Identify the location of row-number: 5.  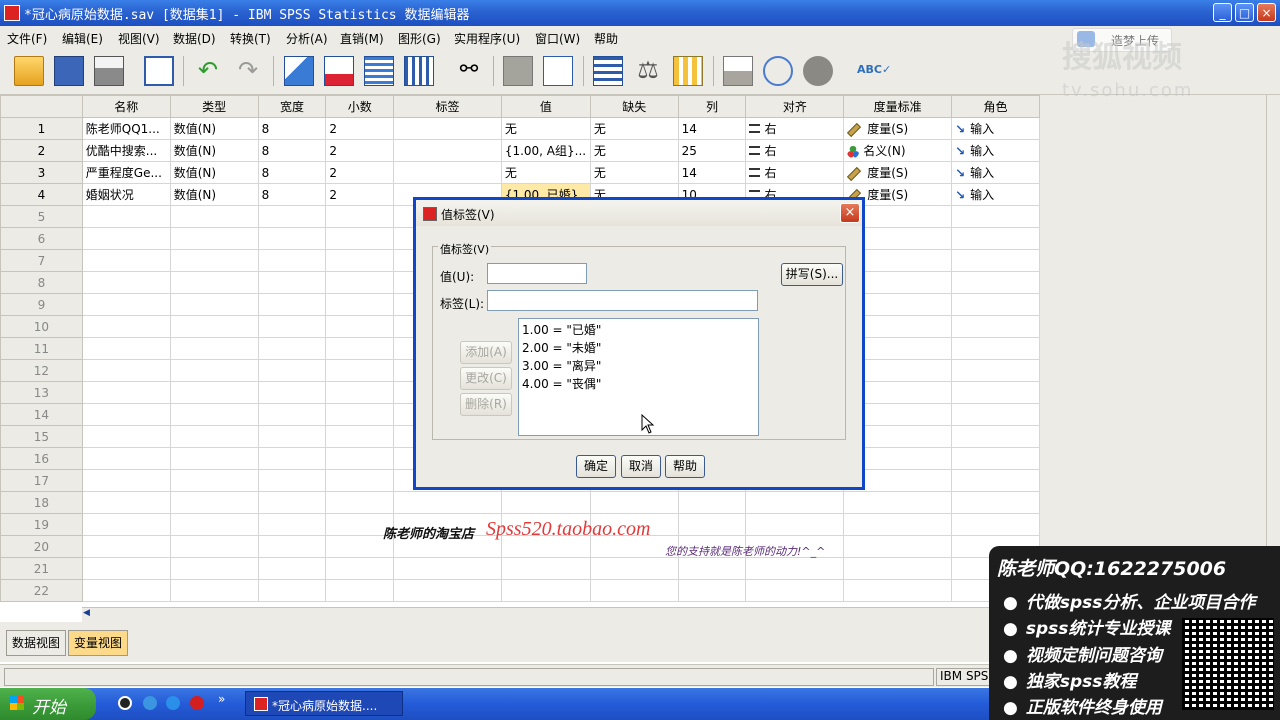
(41, 216).